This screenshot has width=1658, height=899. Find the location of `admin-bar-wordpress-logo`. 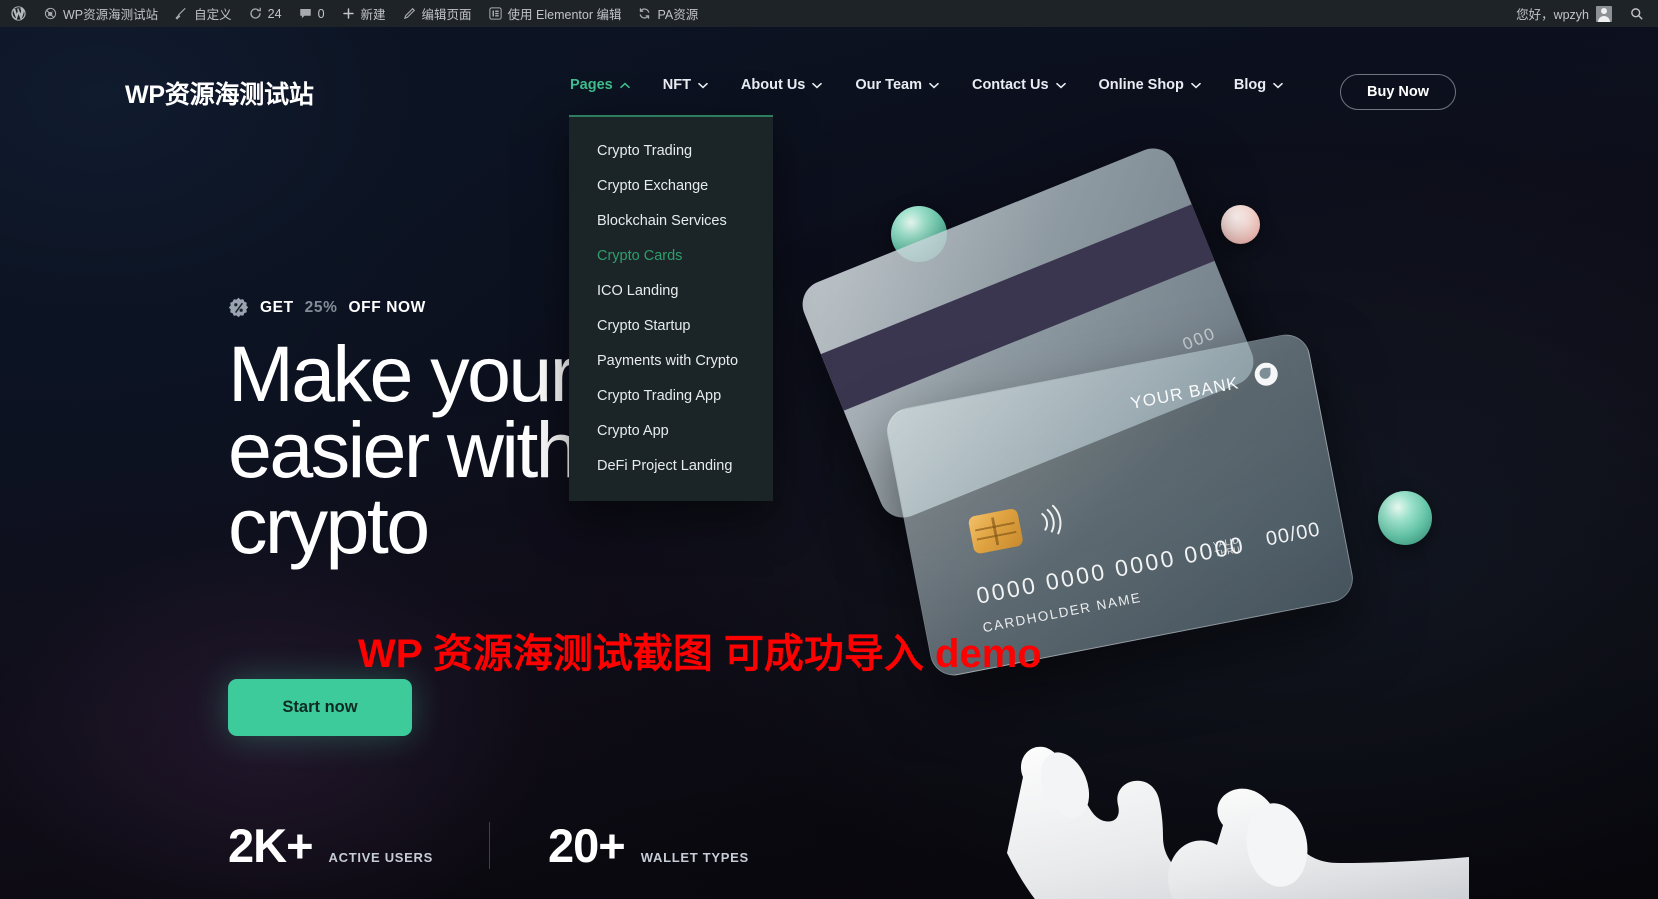

admin-bar-wordpress-logo is located at coordinates (17, 13).